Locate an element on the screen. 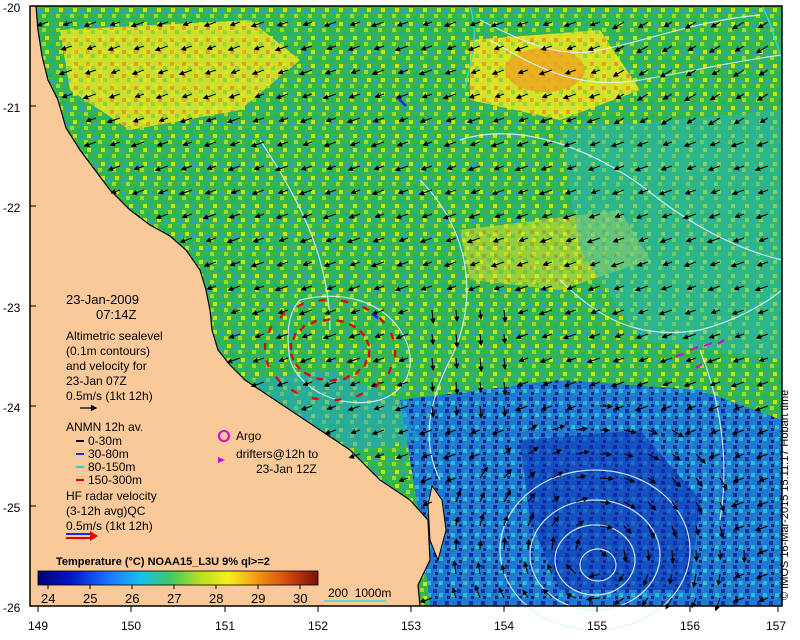 The height and width of the screenshot is (640, 800). lon-tick-label: 154 is located at coordinates (504, 626).